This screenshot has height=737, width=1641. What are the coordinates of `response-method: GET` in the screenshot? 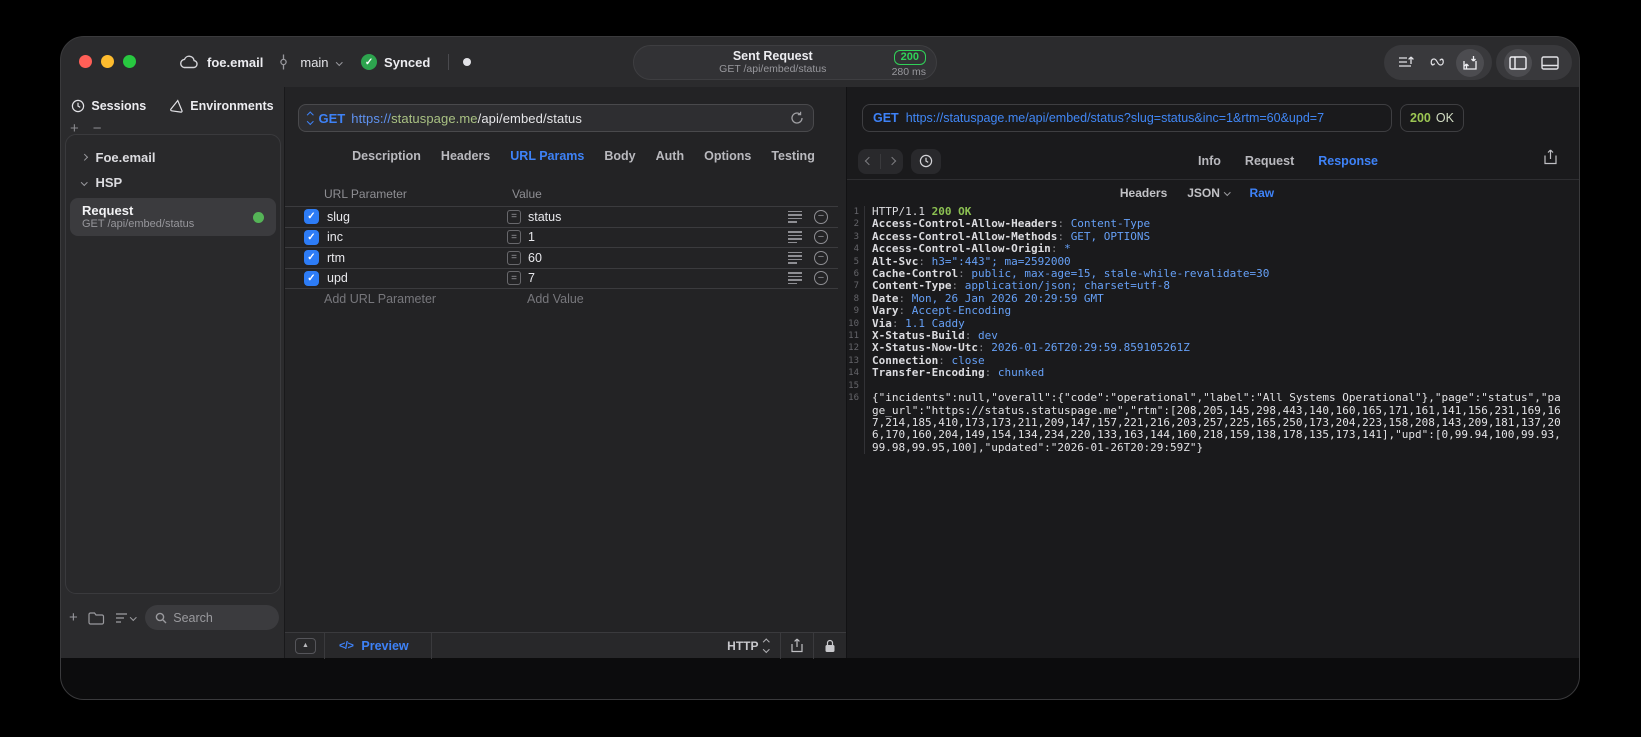 It's located at (886, 118).